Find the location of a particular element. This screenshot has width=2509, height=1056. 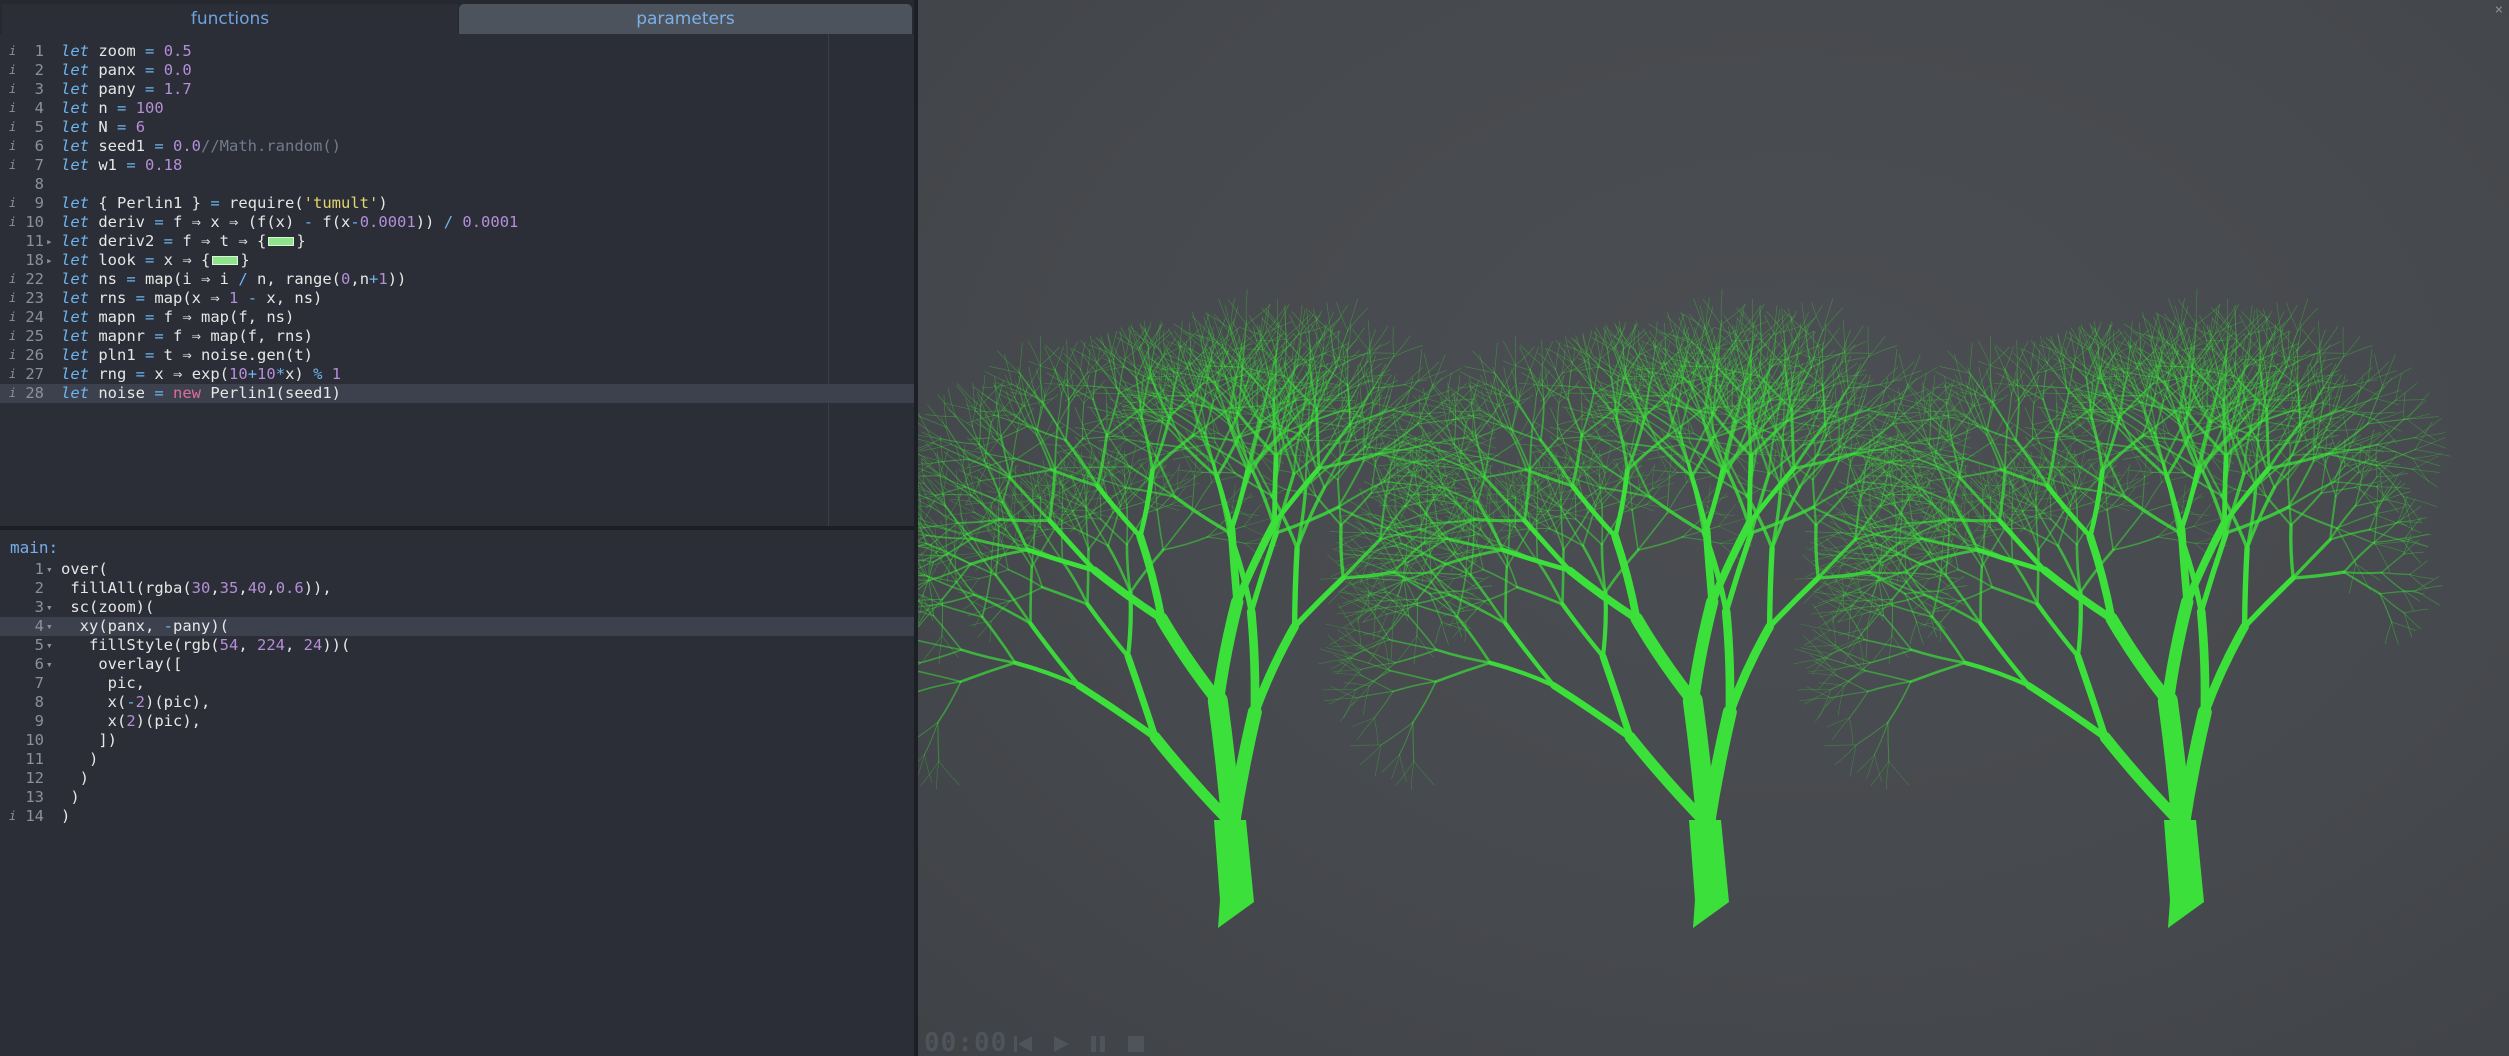

code-line: i 1 let zoom = 0.5 is located at coordinates (457, 51).